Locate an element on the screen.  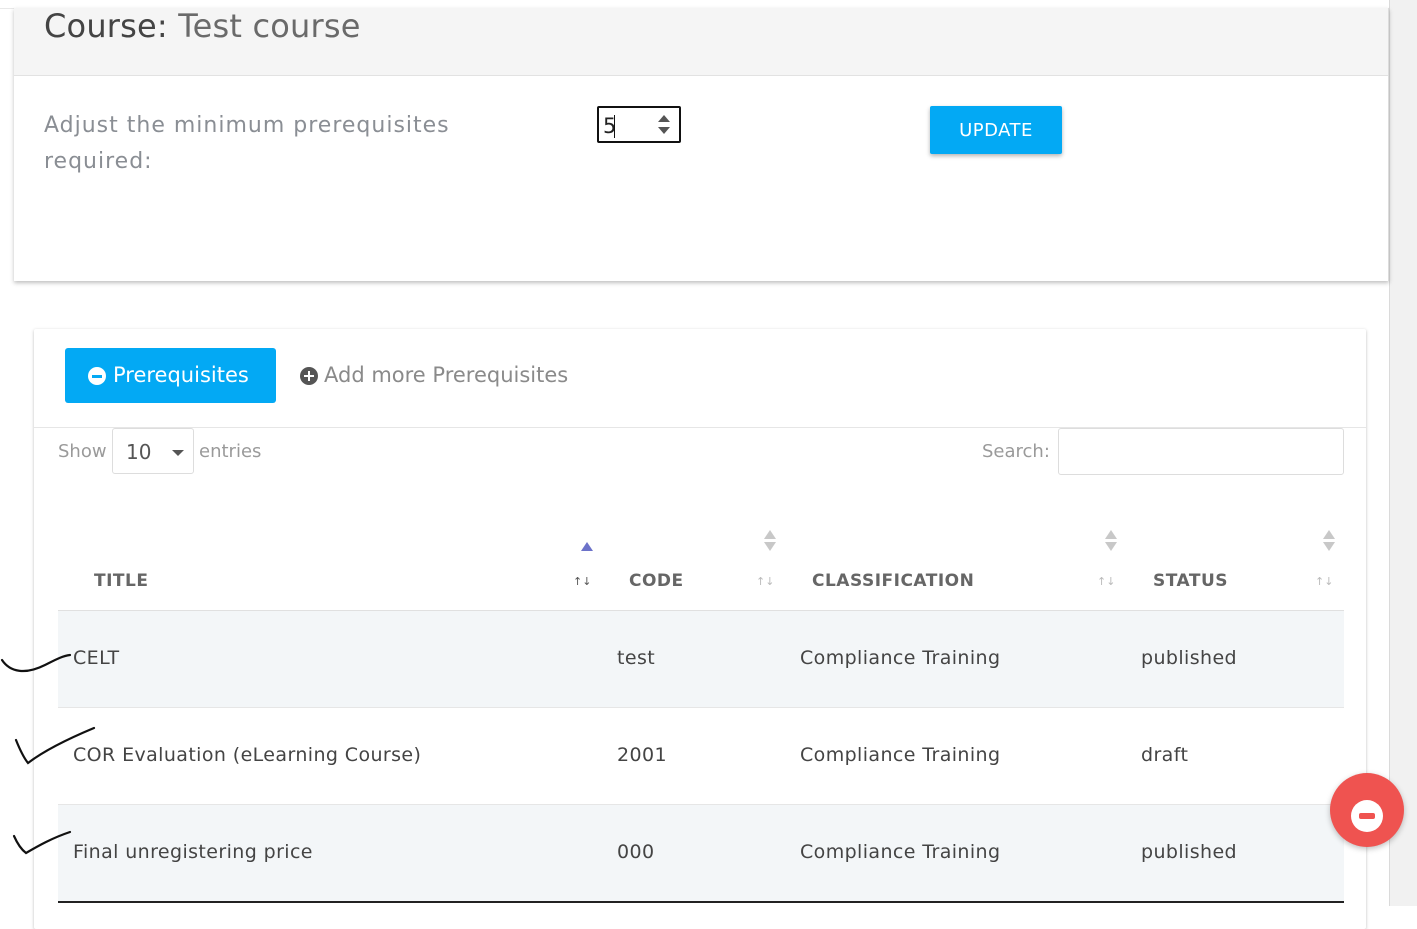
sort-asc-active-icon is located at coordinates (587, 546).